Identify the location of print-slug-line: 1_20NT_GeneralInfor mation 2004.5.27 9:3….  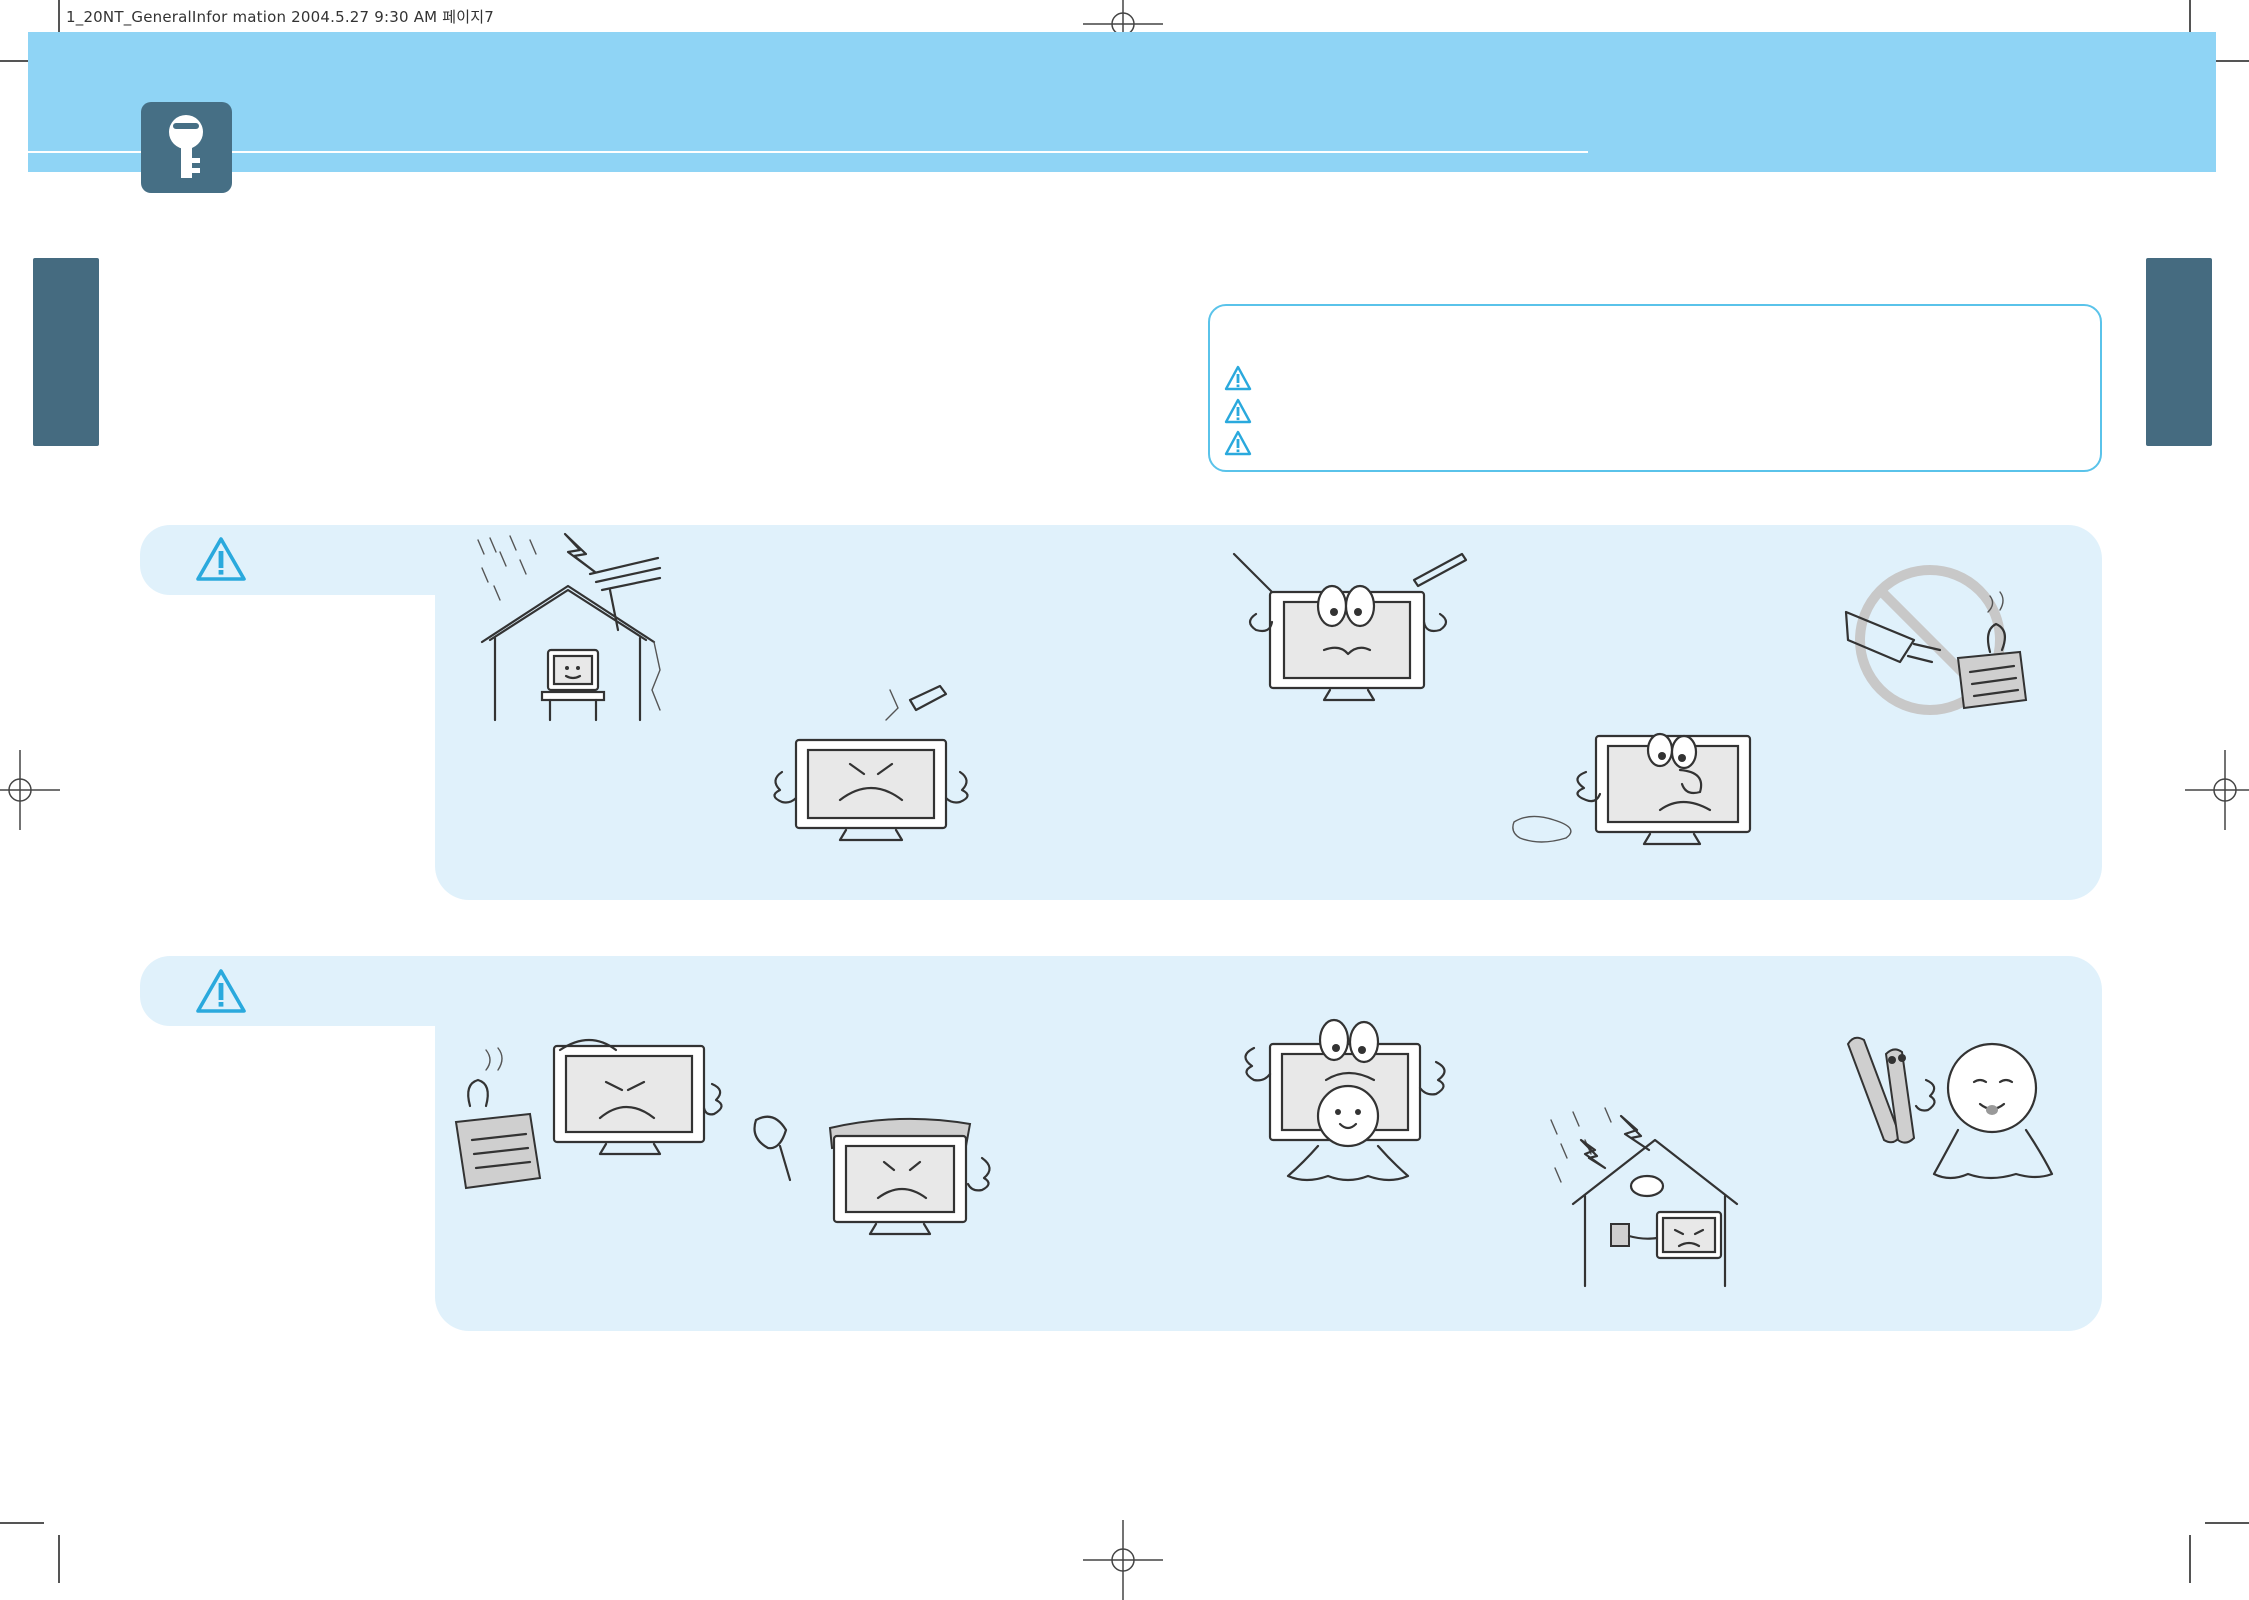
(280, 17).